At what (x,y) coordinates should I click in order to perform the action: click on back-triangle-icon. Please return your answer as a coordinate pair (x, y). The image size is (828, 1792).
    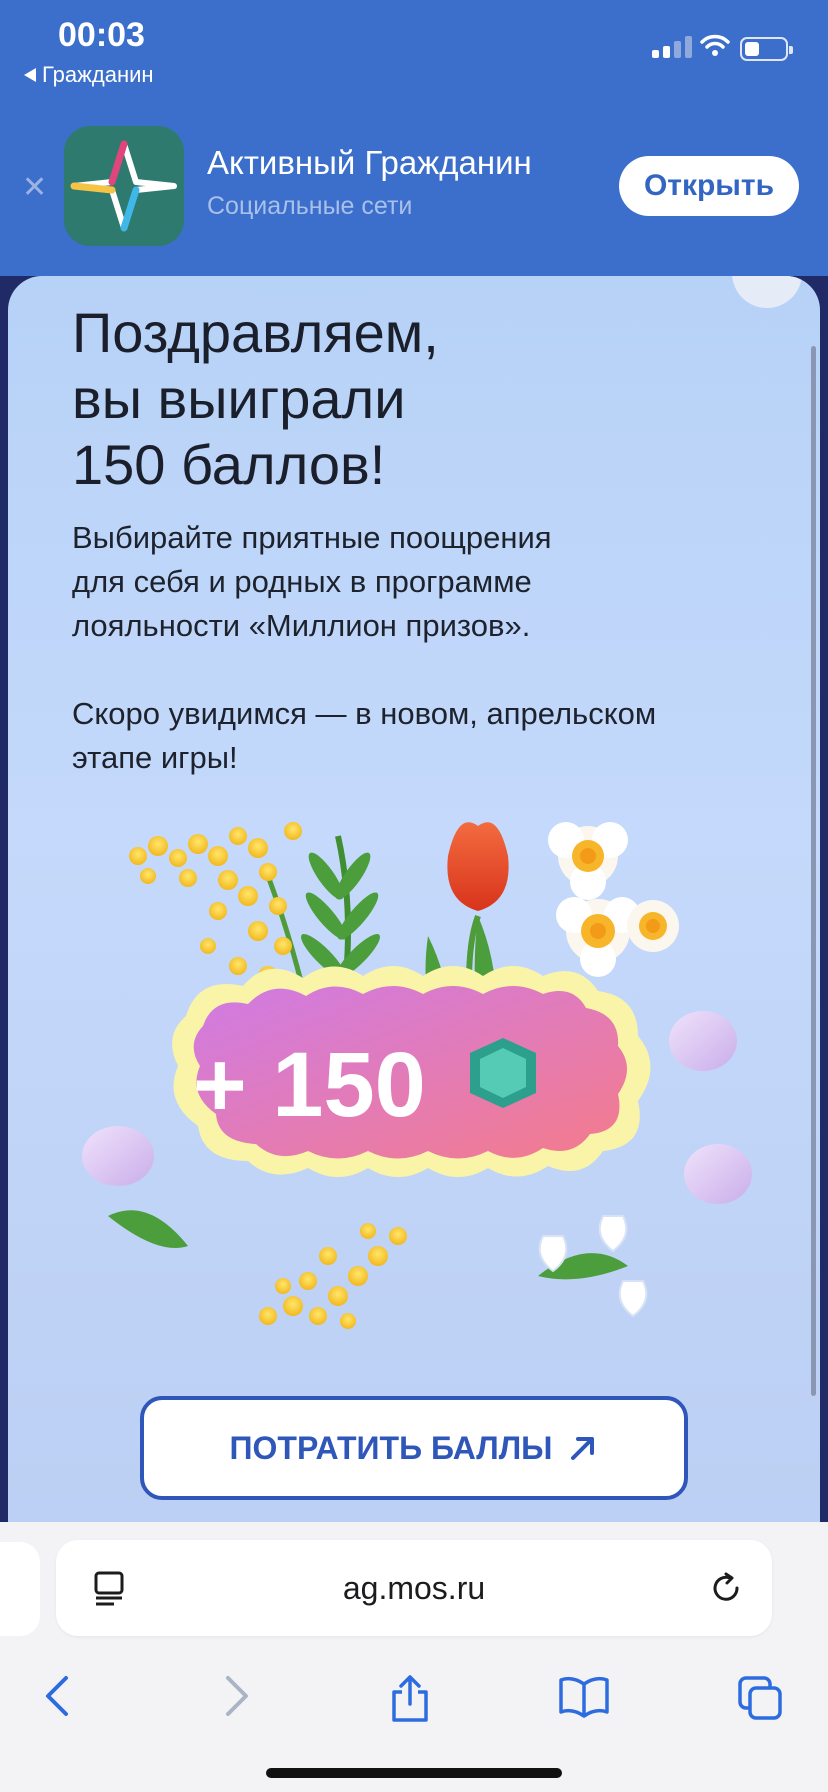
    Looking at the image, I should click on (30, 75).